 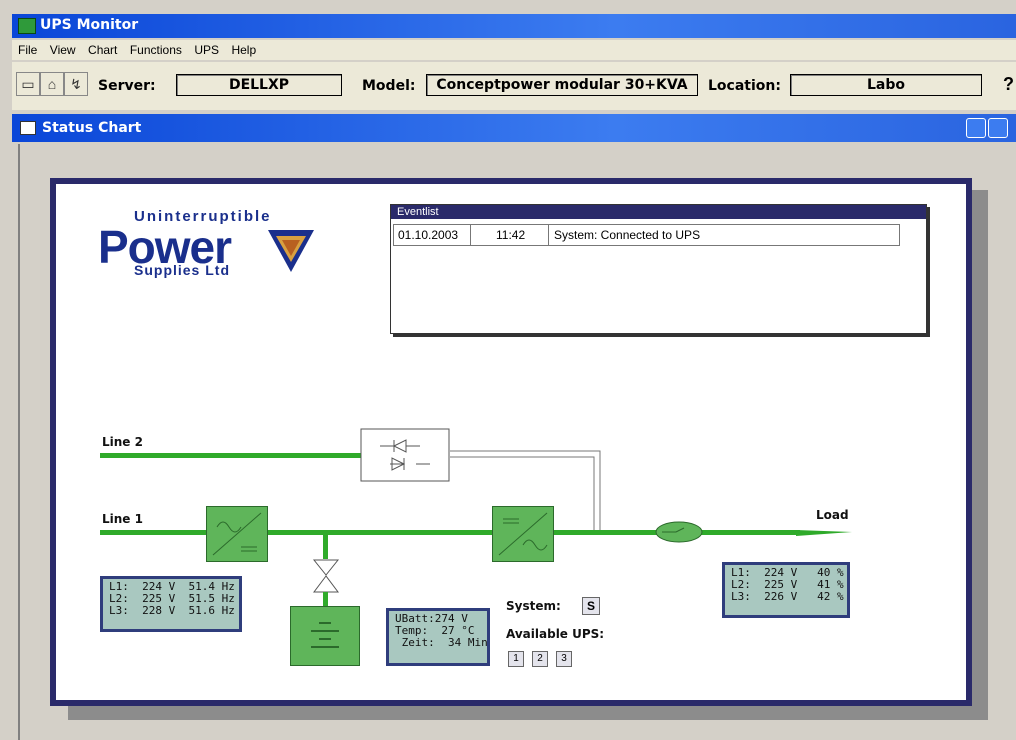 What do you see at coordinates (511, 235) in the screenshot?
I see `event-time: 11:42` at bounding box center [511, 235].